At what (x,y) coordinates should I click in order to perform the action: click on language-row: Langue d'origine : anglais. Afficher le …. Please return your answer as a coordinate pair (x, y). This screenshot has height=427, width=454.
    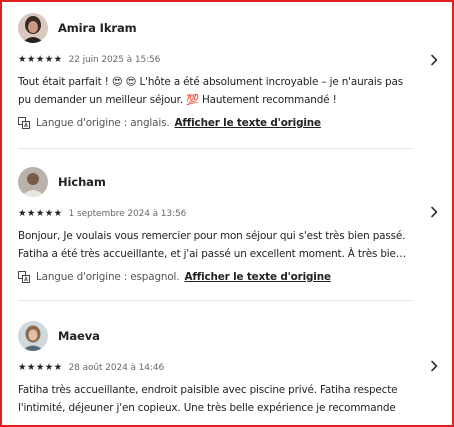
    Looking at the image, I should click on (218, 123).